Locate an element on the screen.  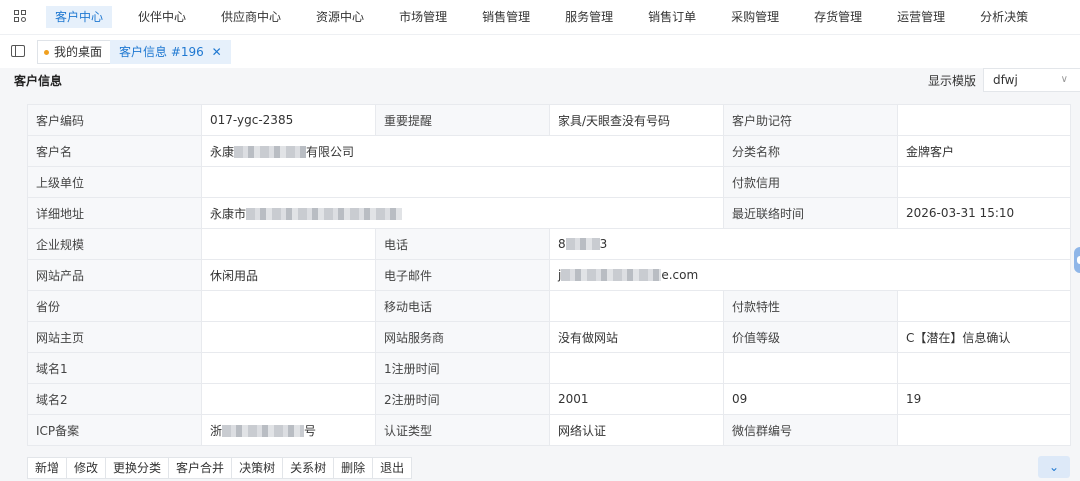
decision-tree-button: 决策树 is located at coordinates (257, 468).